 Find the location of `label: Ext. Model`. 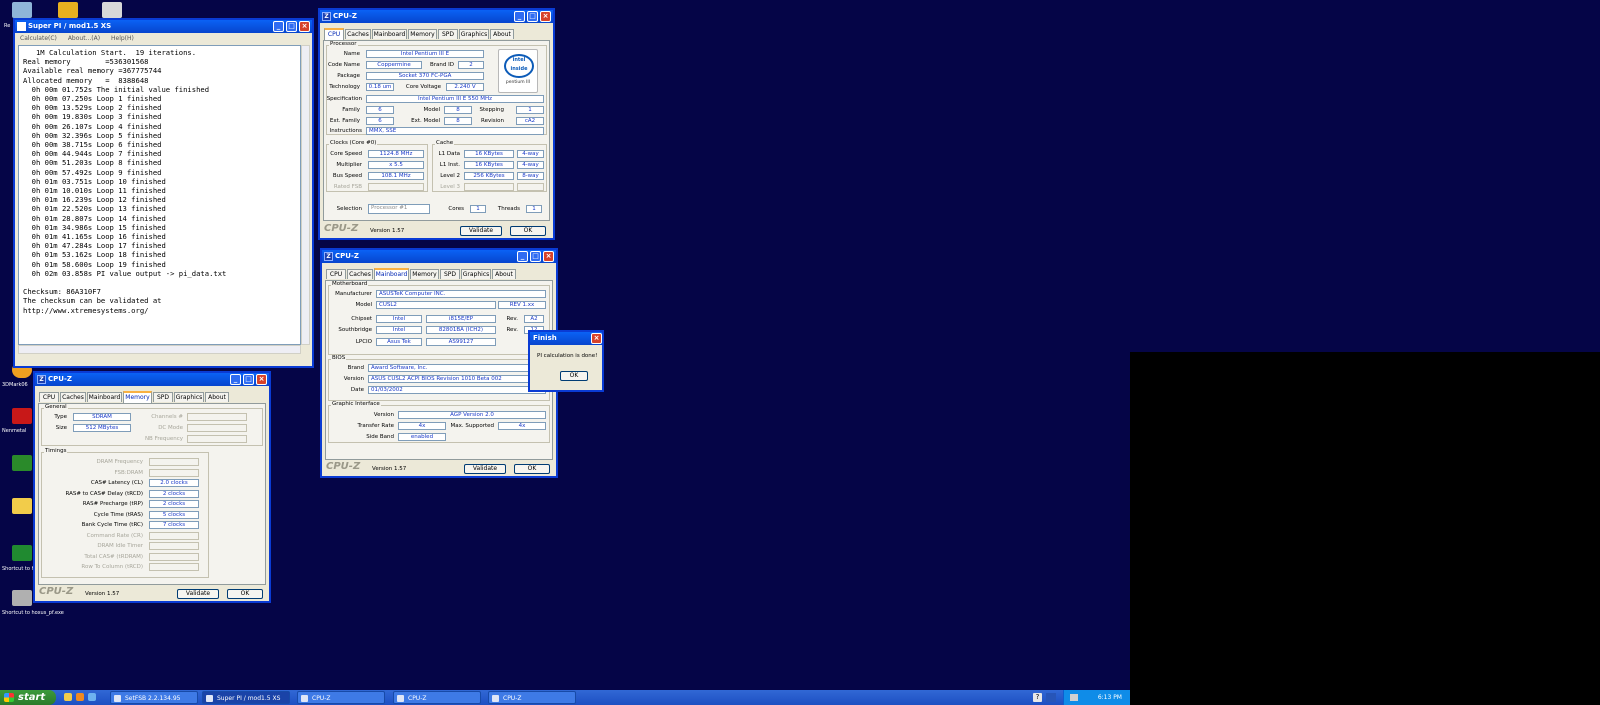

label: Ext. Model is located at coordinates (425, 121).